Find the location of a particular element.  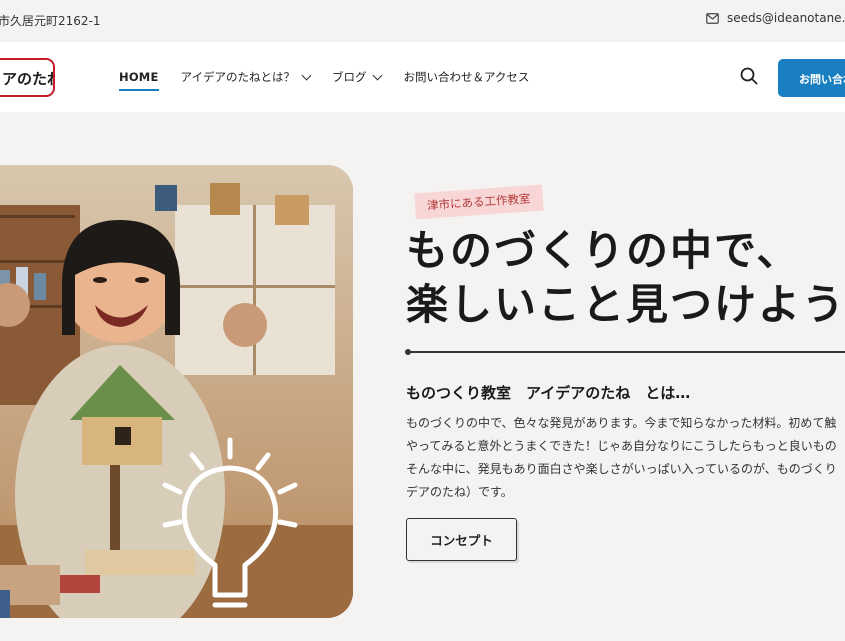

email-link: seeds@ideanotane.jp is located at coordinates (775, 18).